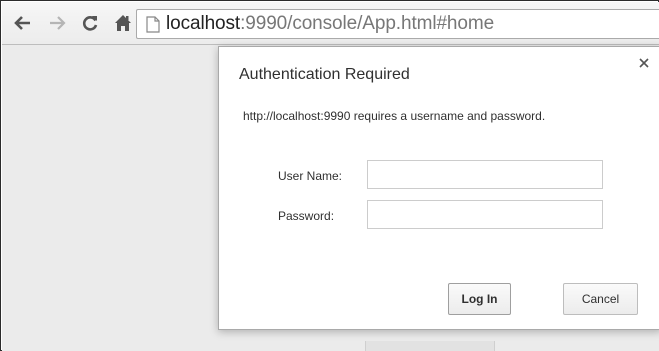 The width and height of the screenshot is (659, 351). What do you see at coordinates (324, 74) in the screenshot?
I see `dialog-title: Authentication Required` at bounding box center [324, 74].